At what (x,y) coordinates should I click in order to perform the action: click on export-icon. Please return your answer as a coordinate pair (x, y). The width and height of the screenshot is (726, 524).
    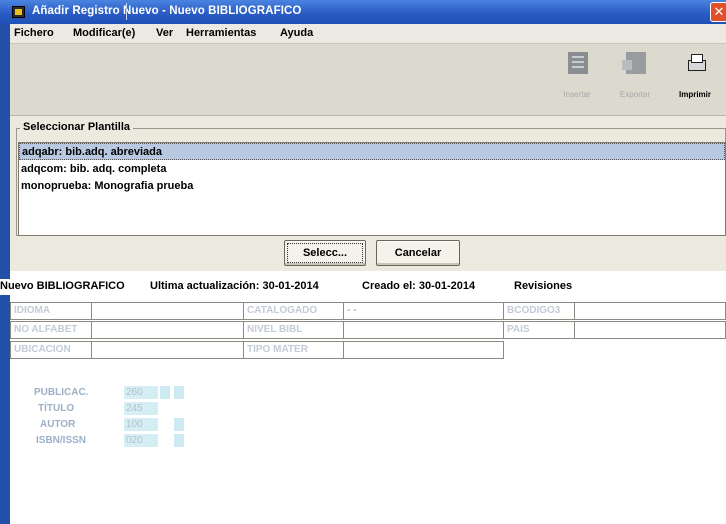
    Looking at the image, I should click on (634, 63).